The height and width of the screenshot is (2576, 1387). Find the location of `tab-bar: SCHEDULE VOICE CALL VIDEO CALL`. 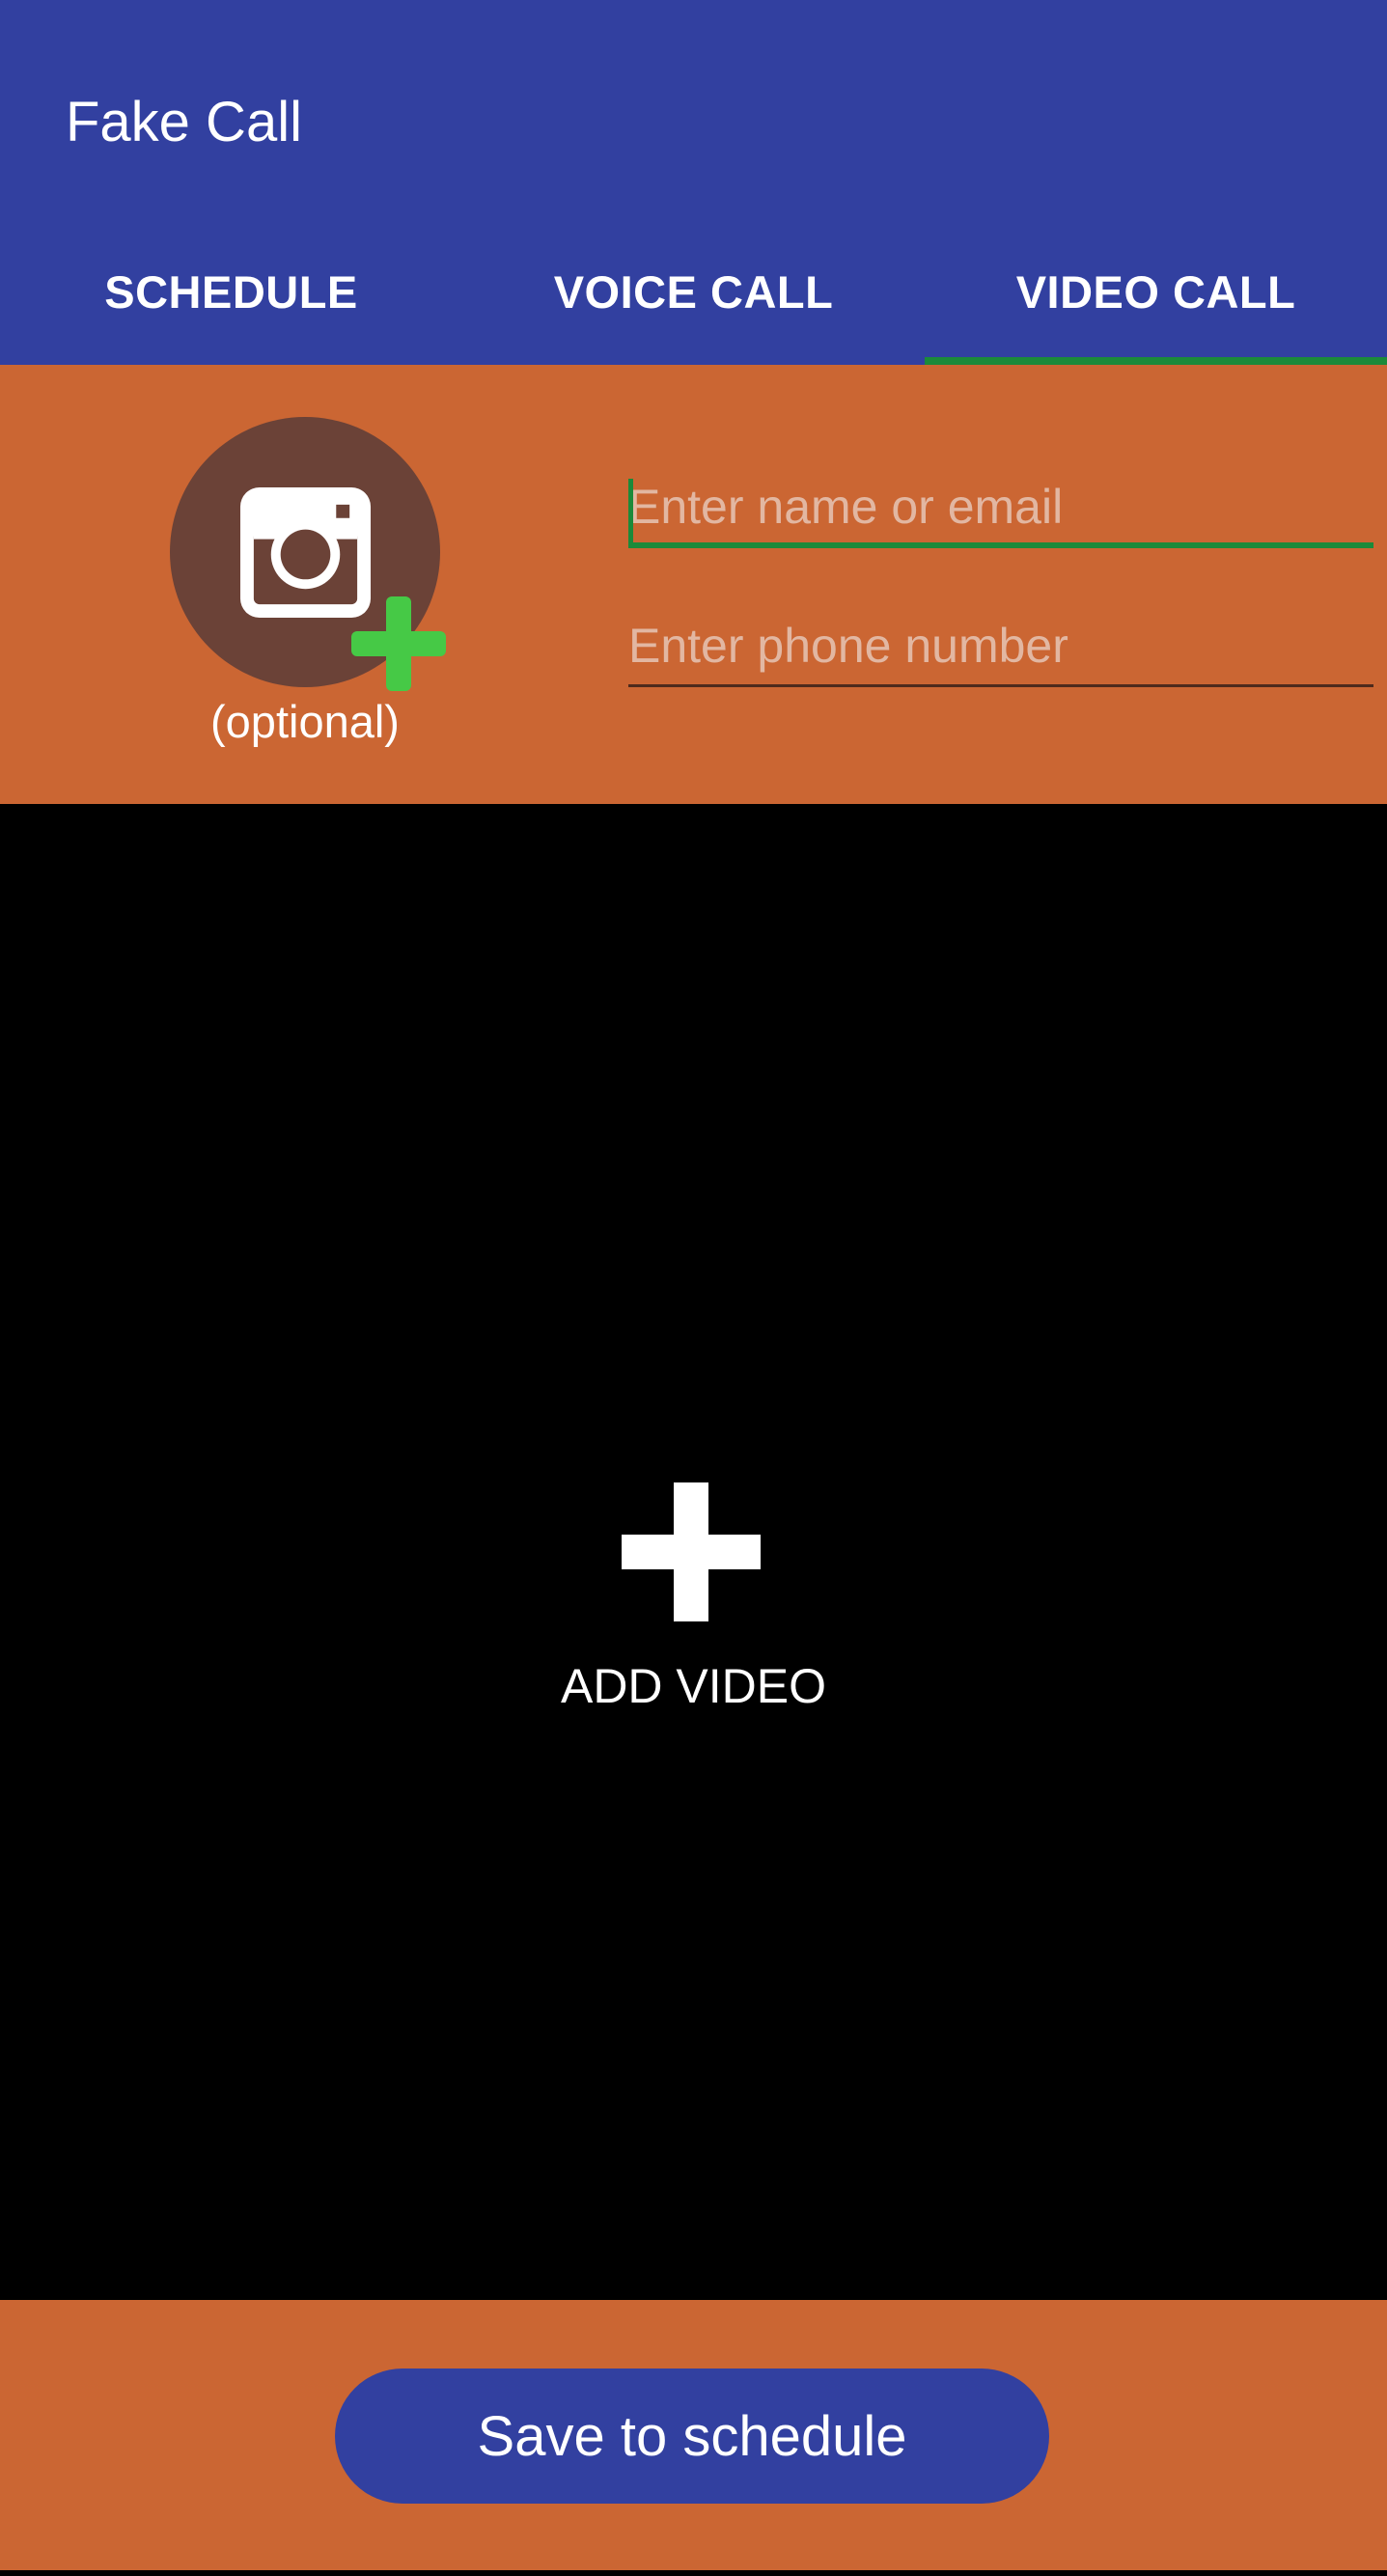

tab-bar: SCHEDULE VOICE CALL VIDEO CALL is located at coordinates (694, 293).